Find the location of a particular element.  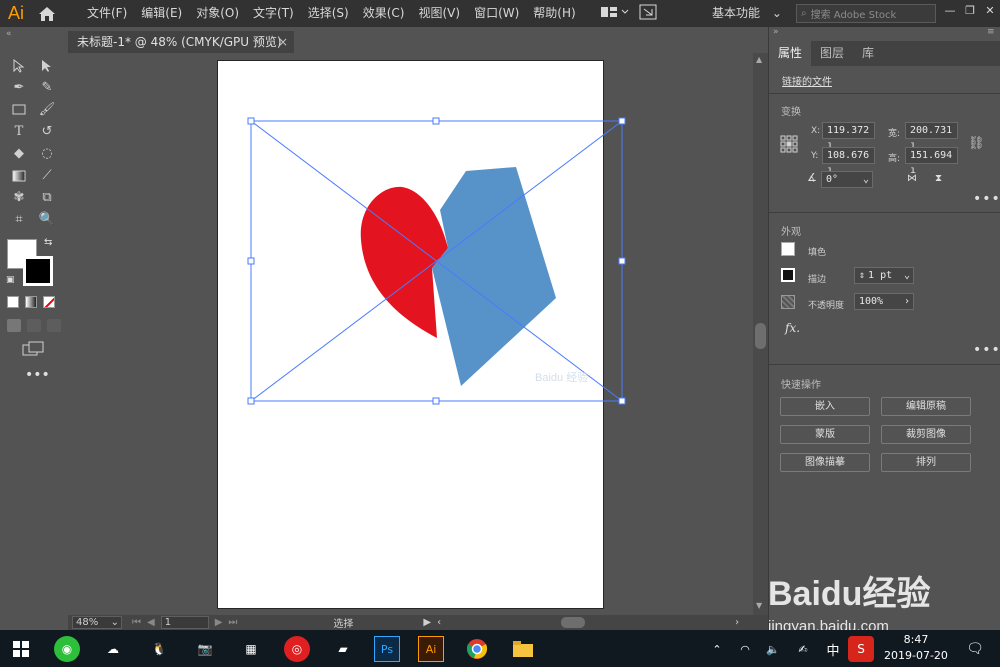

height-field: 151.694 ı is located at coordinates (931, 161).